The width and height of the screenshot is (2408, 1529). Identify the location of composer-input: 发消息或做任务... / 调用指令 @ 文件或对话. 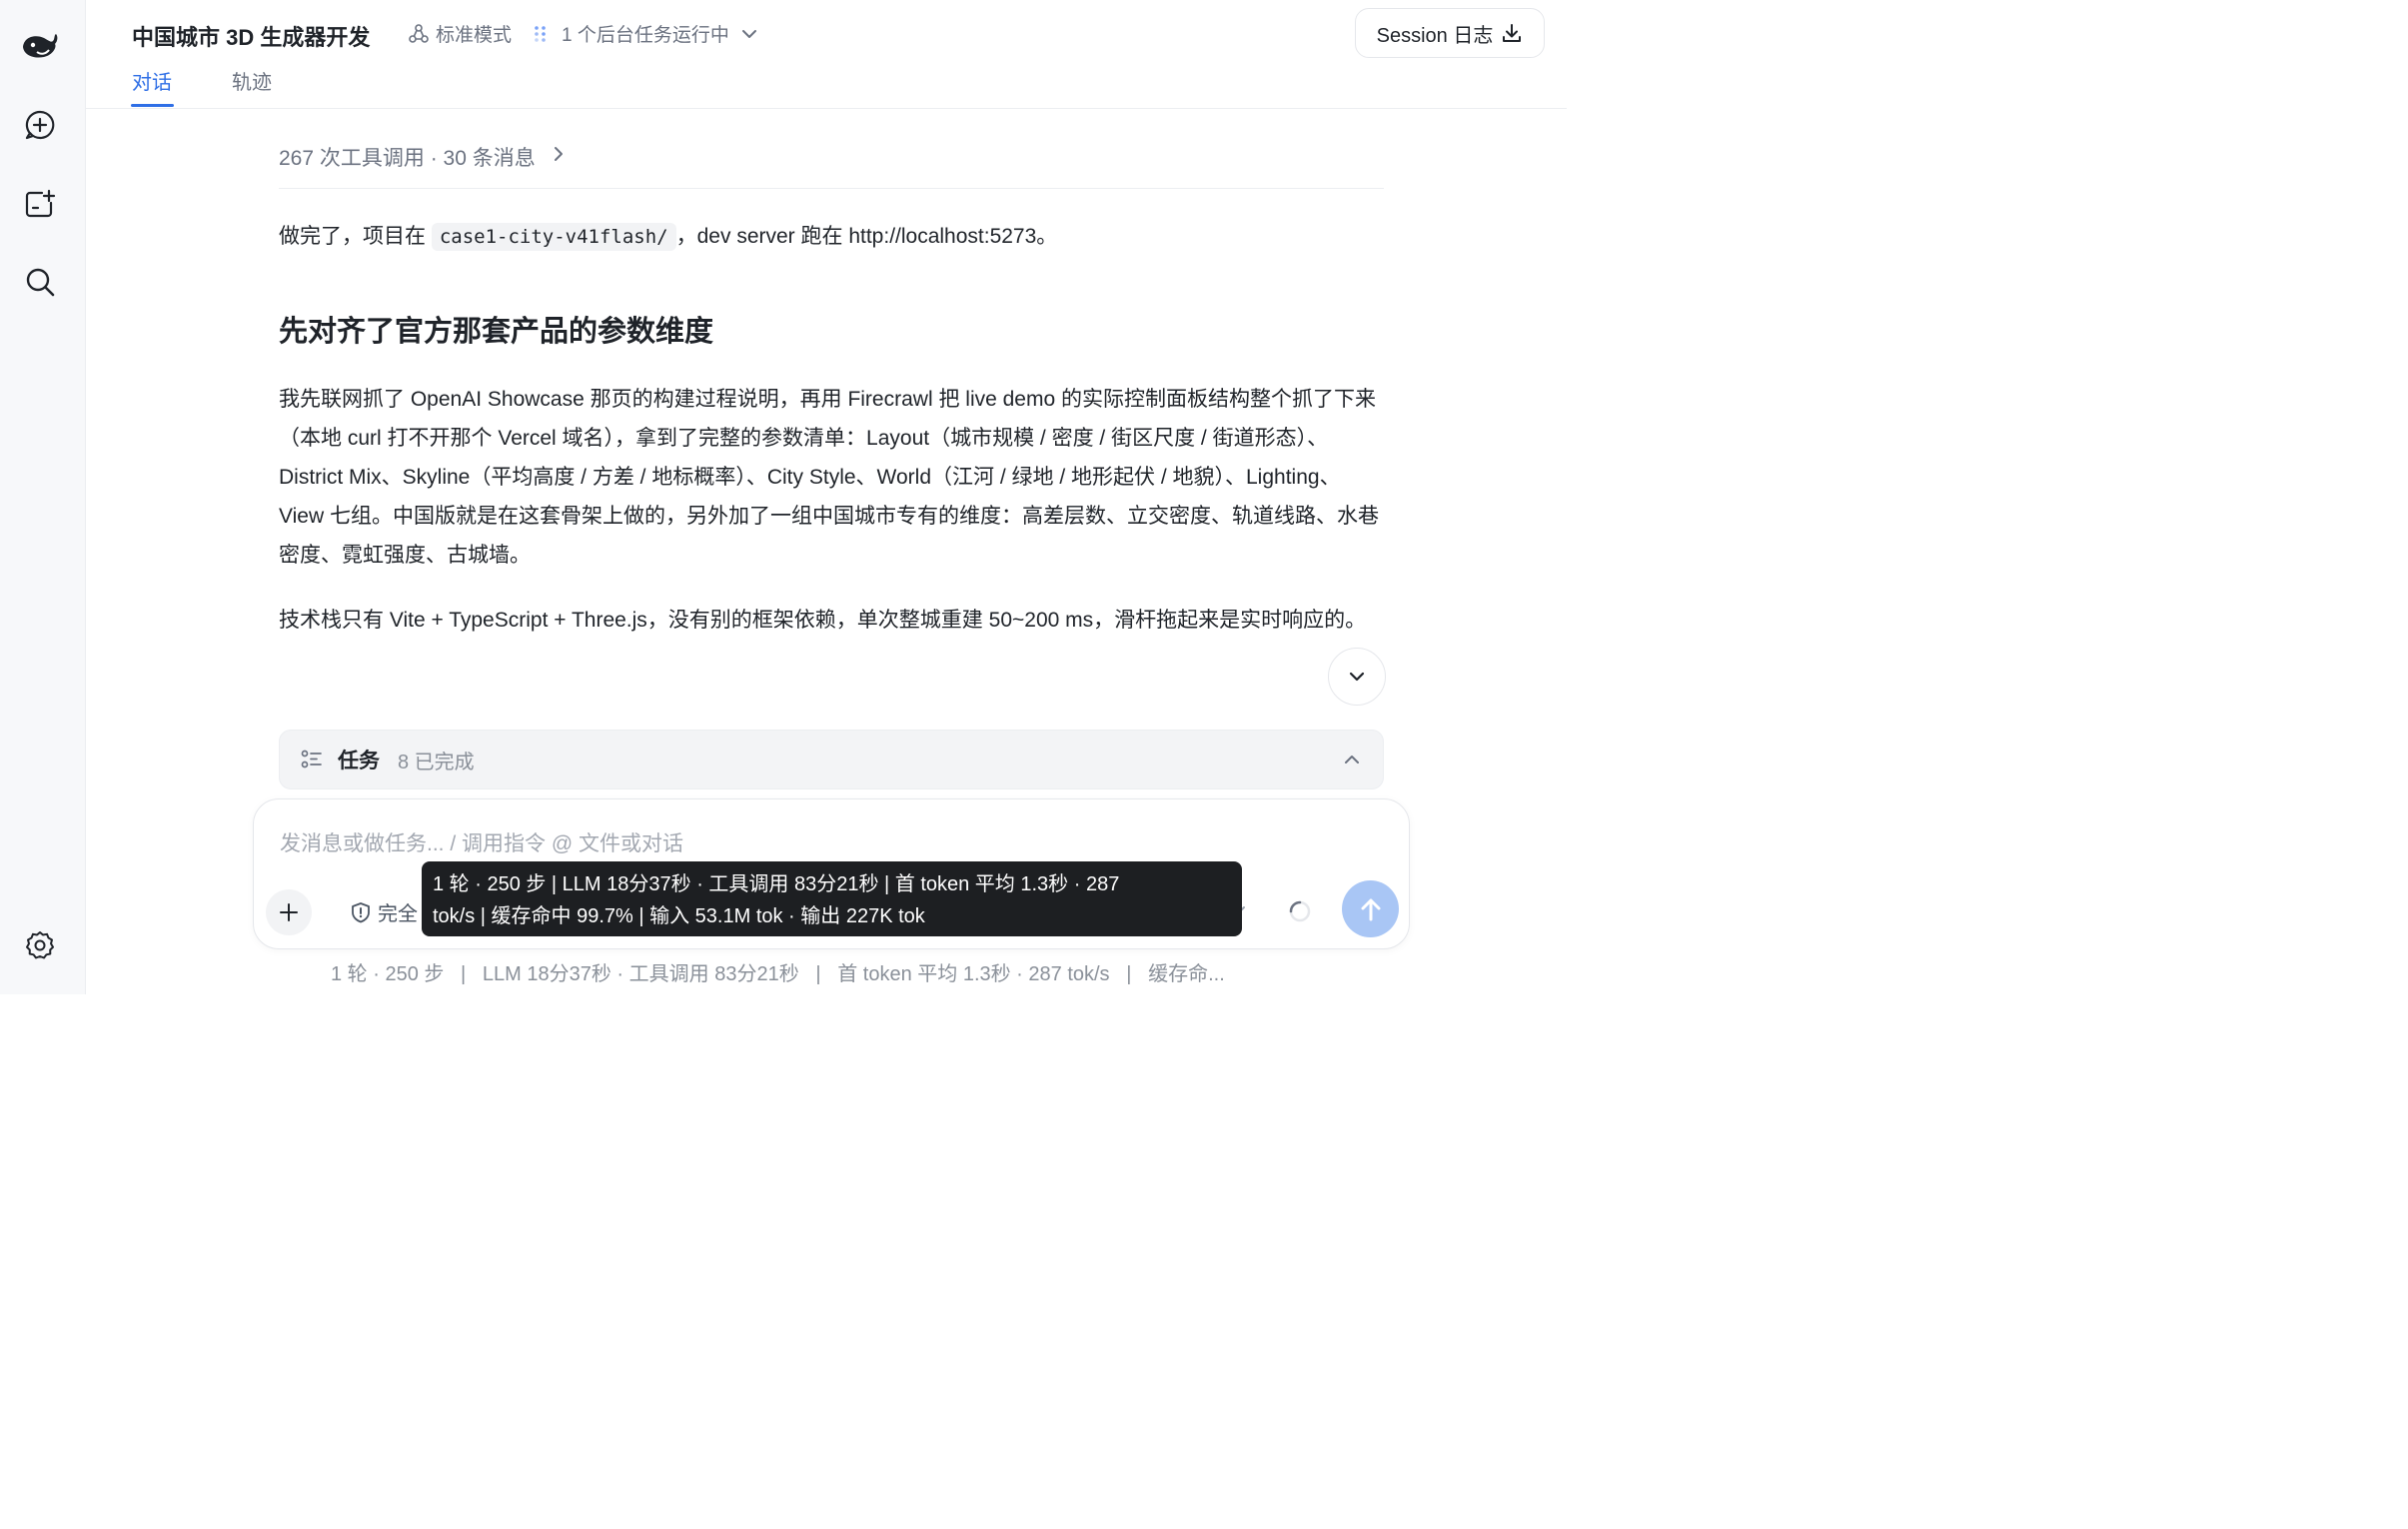
(481, 842).